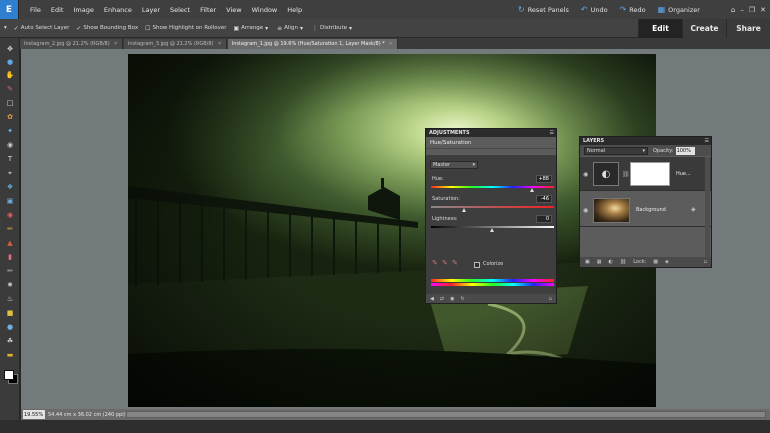  What do you see at coordinates (492, 207) in the screenshot?
I see `saturation-slider-track` at bounding box center [492, 207].